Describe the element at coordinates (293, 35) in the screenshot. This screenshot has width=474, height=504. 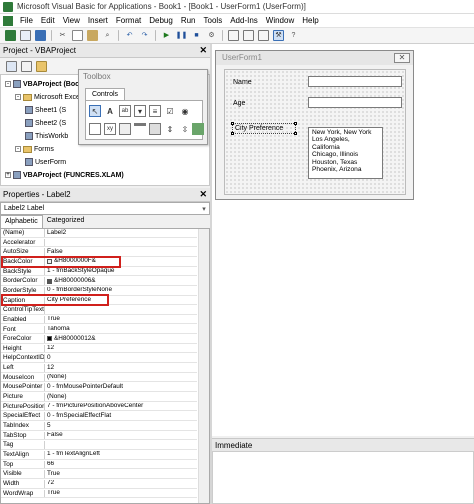
I see `help-icon: ?` at that location.